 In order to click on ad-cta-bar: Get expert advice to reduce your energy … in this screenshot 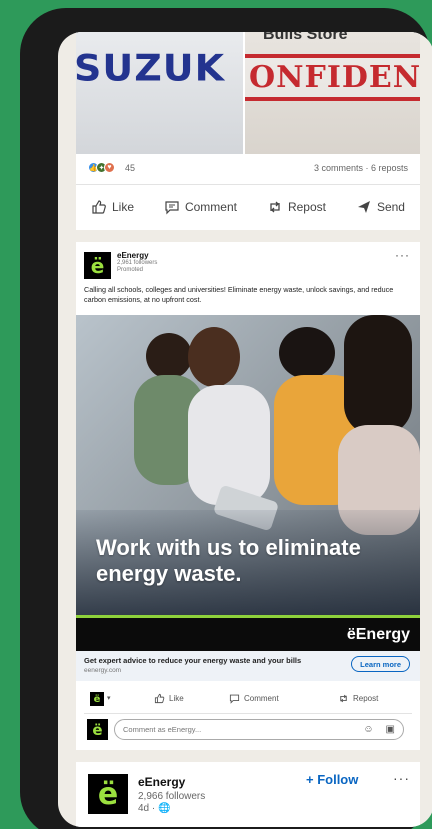, I will do `click(248, 666)`.